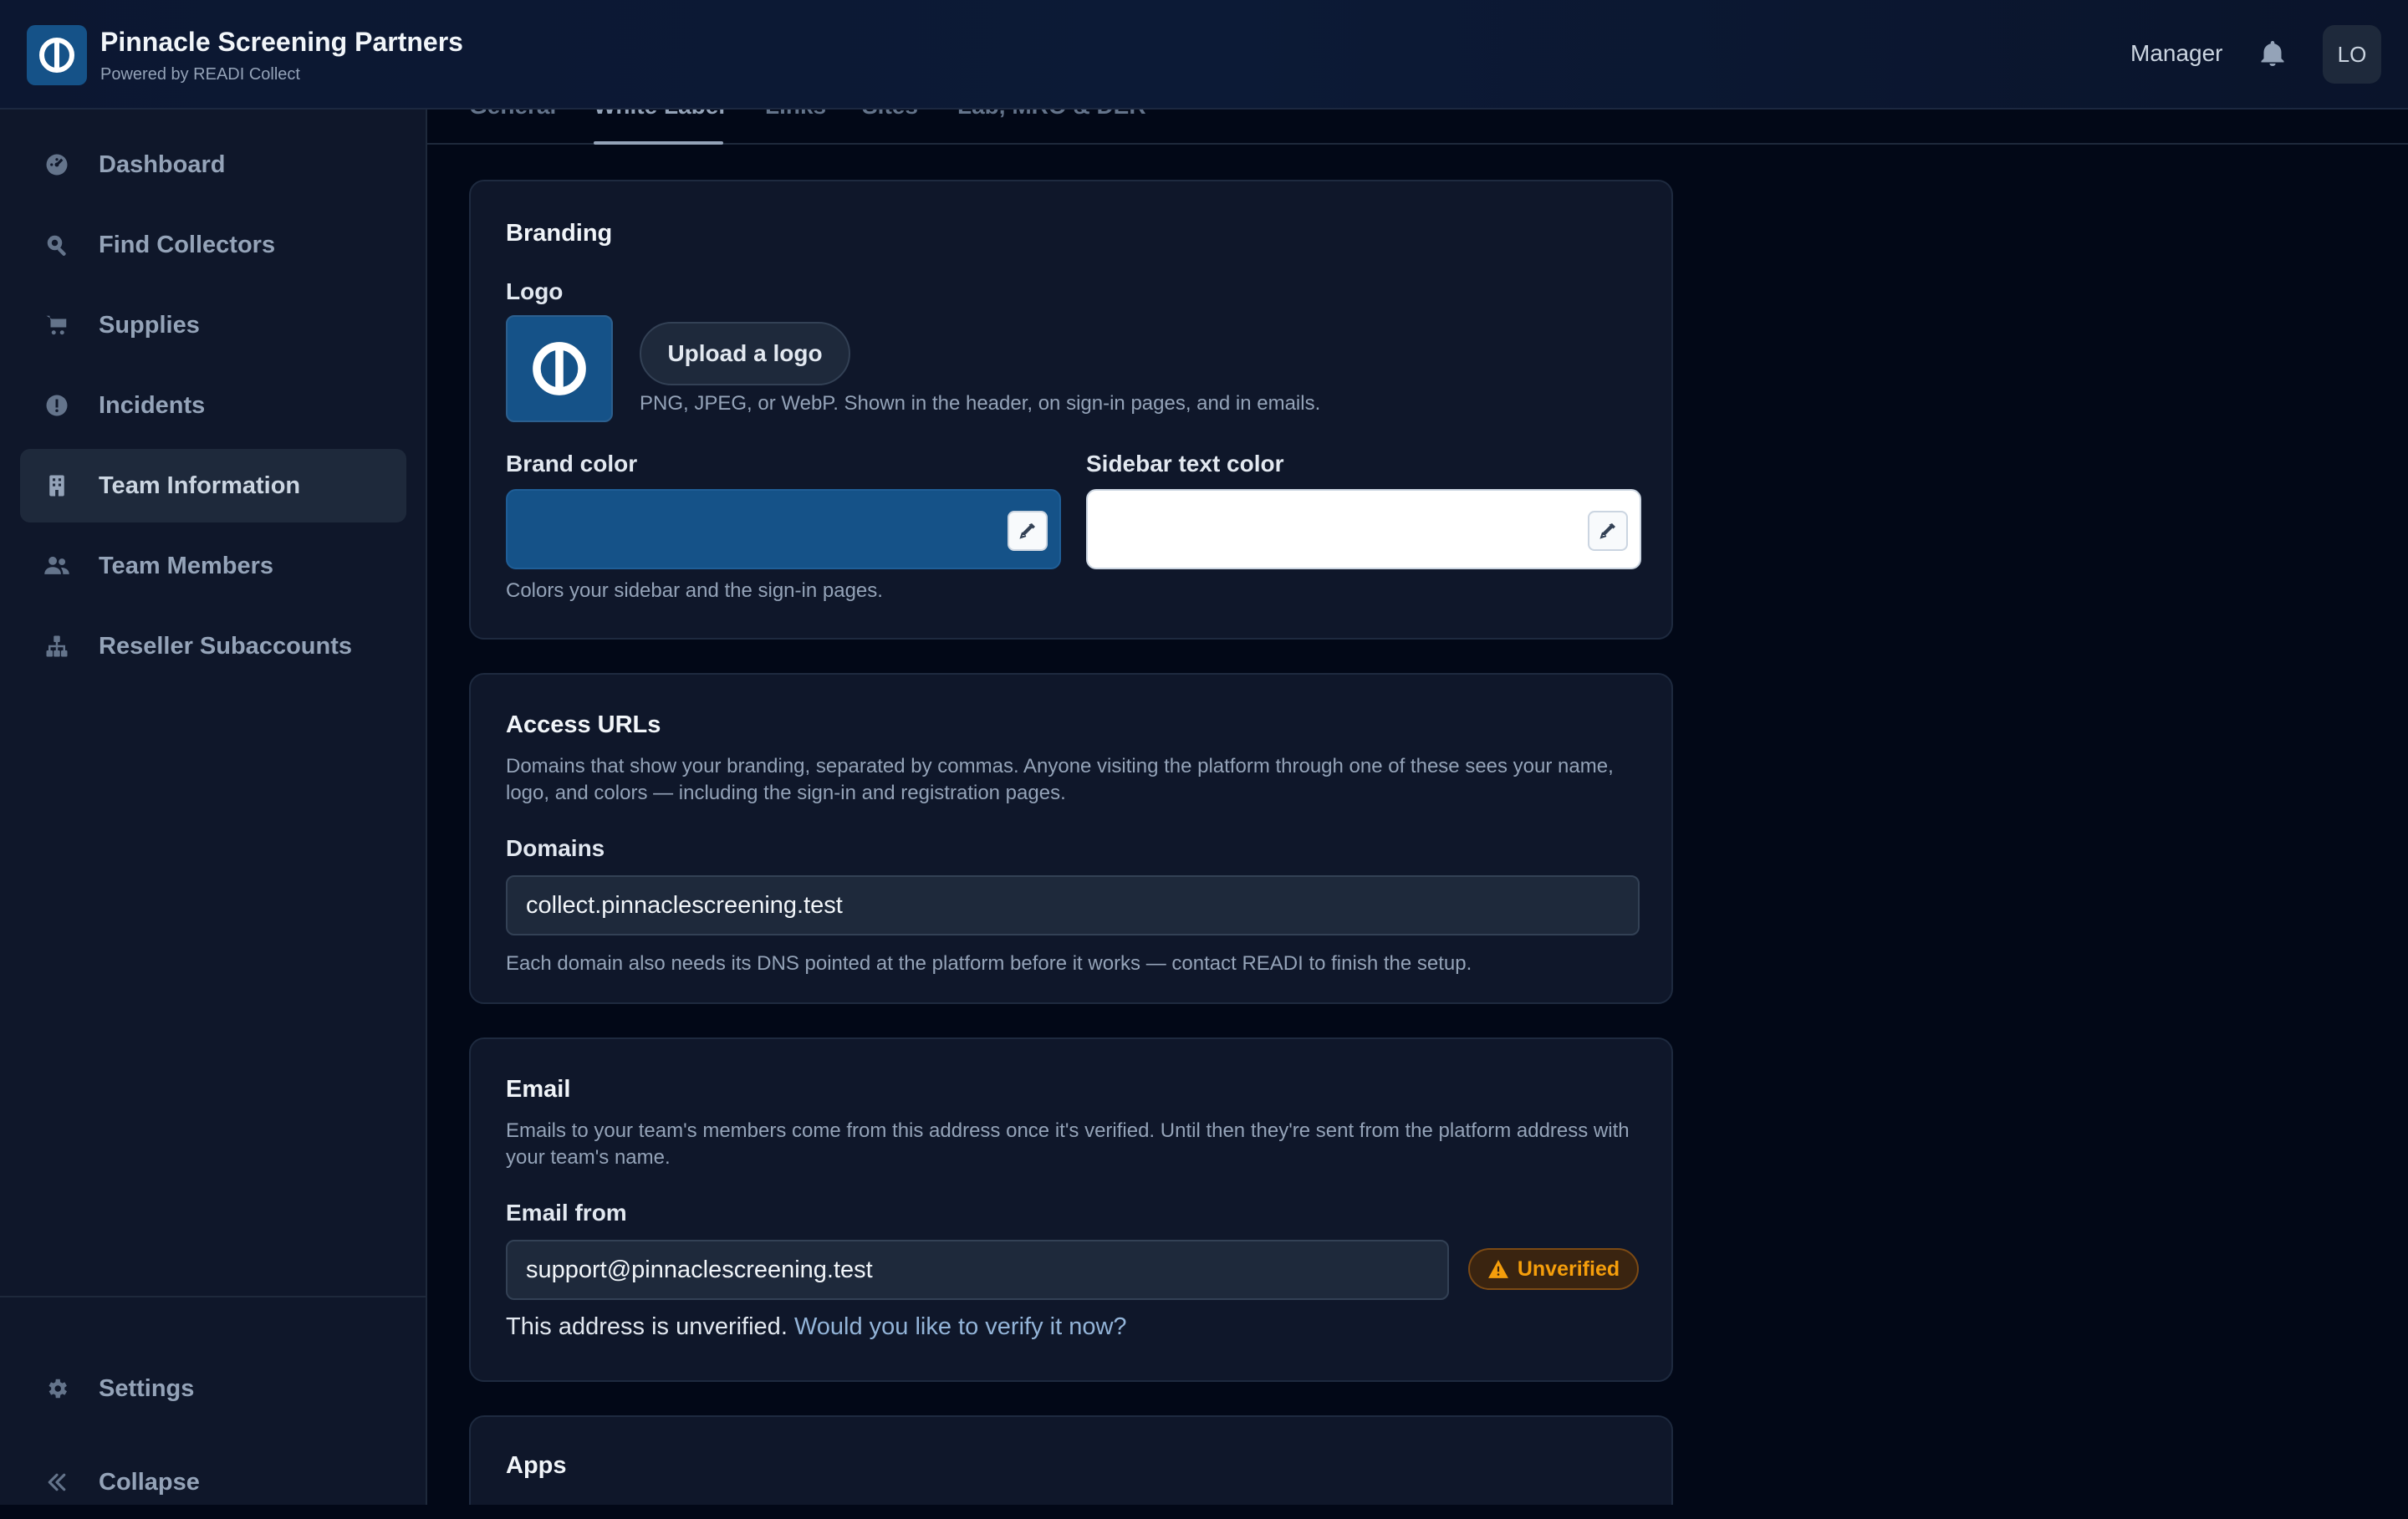 This screenshot has height=1519, width=2408. I want to click on role-switcher: Manager, so click(2177, 53).